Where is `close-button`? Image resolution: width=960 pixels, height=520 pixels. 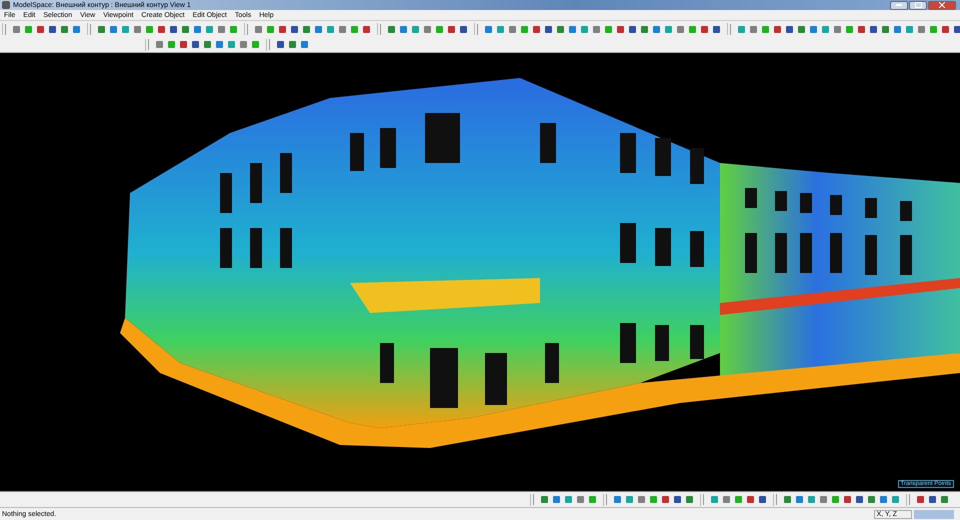 close-button is located at coordinates (942, 5).